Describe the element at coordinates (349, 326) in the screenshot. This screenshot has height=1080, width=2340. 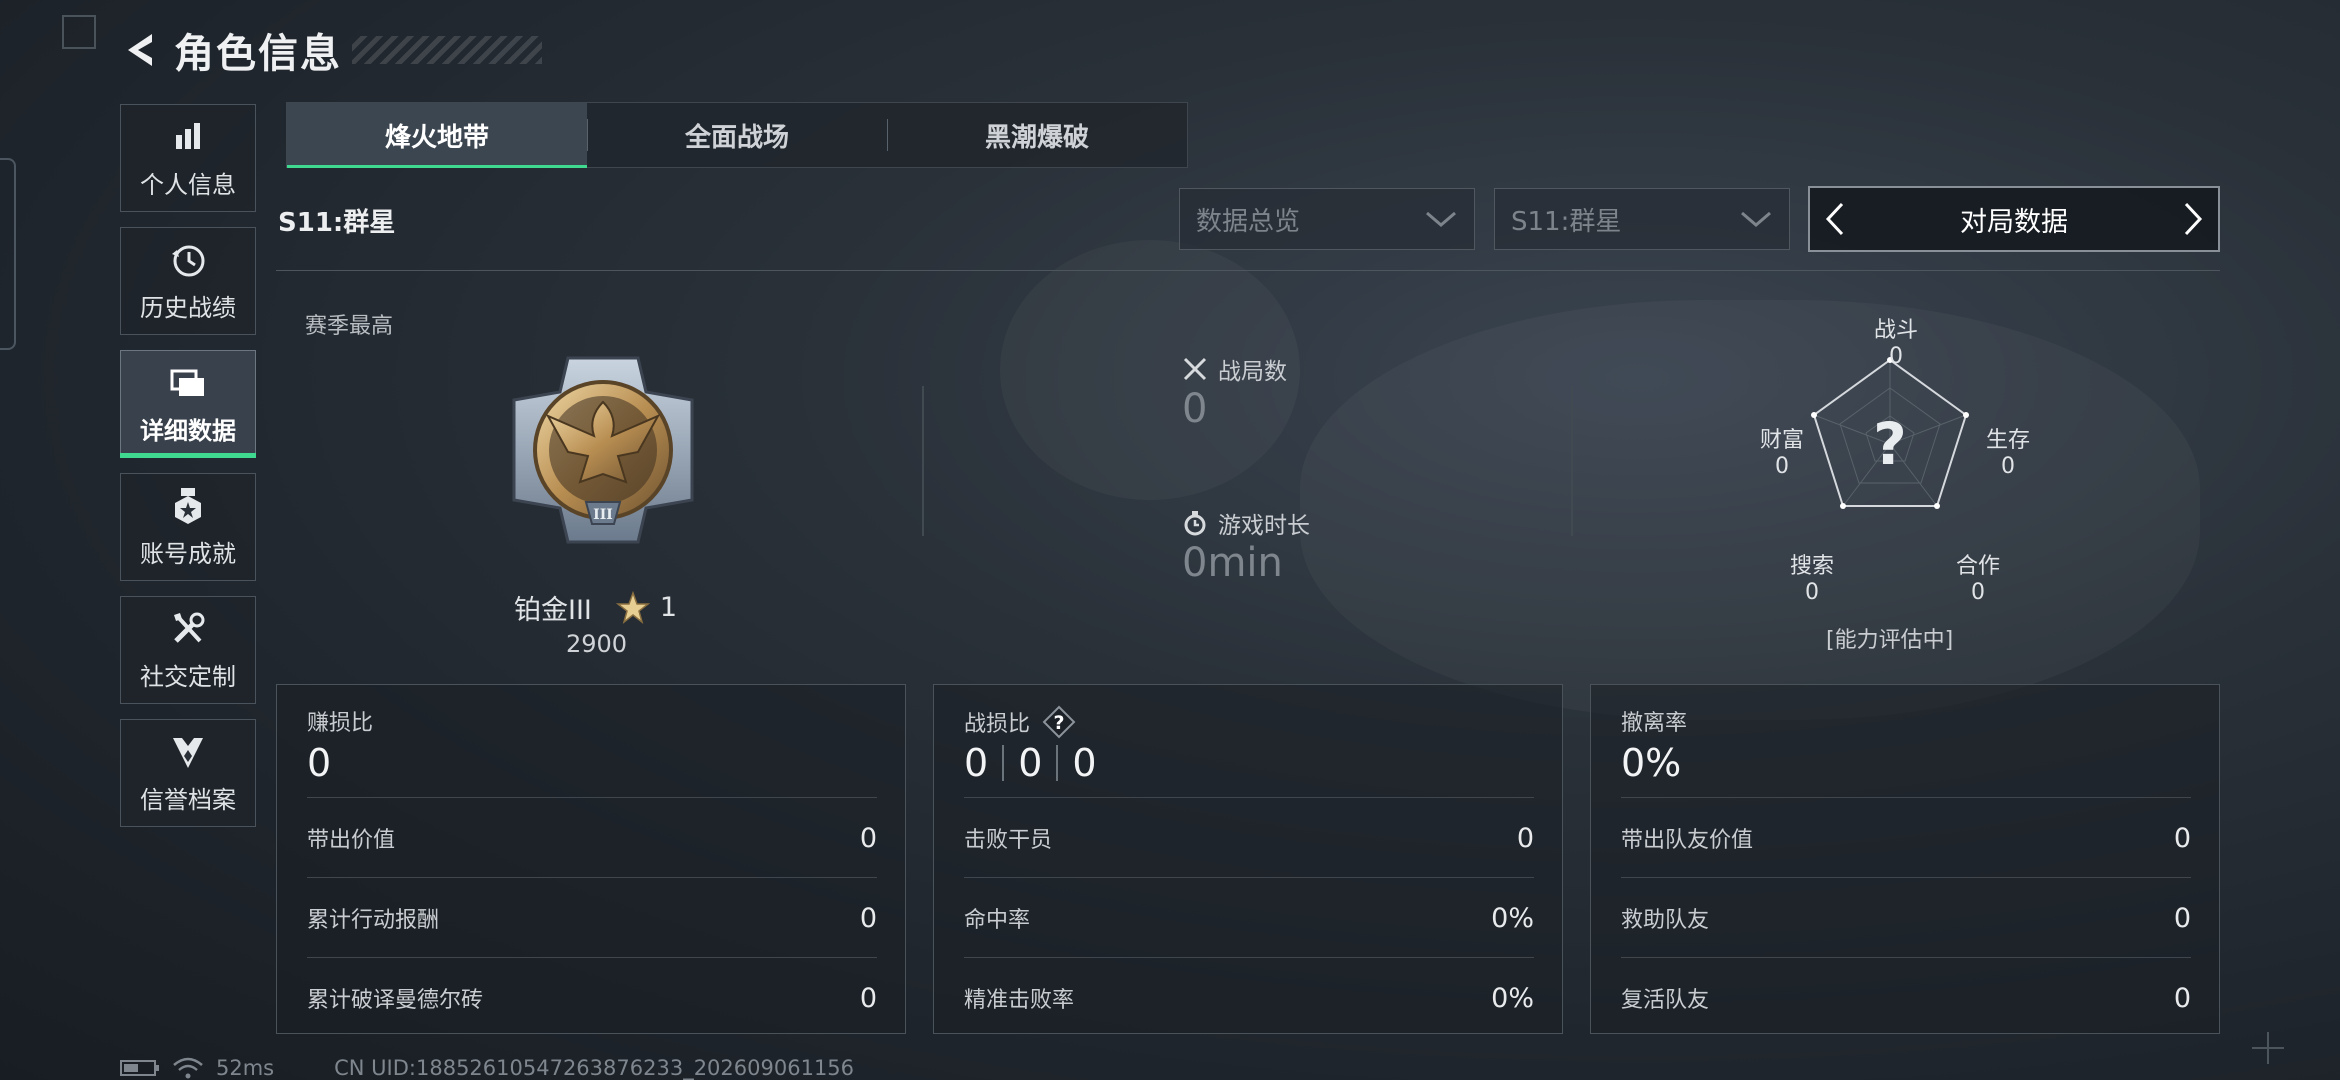
I see `season-best-label: 赛季最高` at that location.